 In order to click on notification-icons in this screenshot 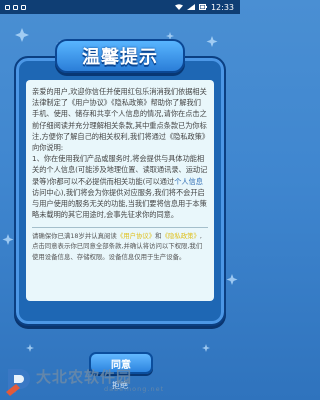, I will do `click(13, 7)`.